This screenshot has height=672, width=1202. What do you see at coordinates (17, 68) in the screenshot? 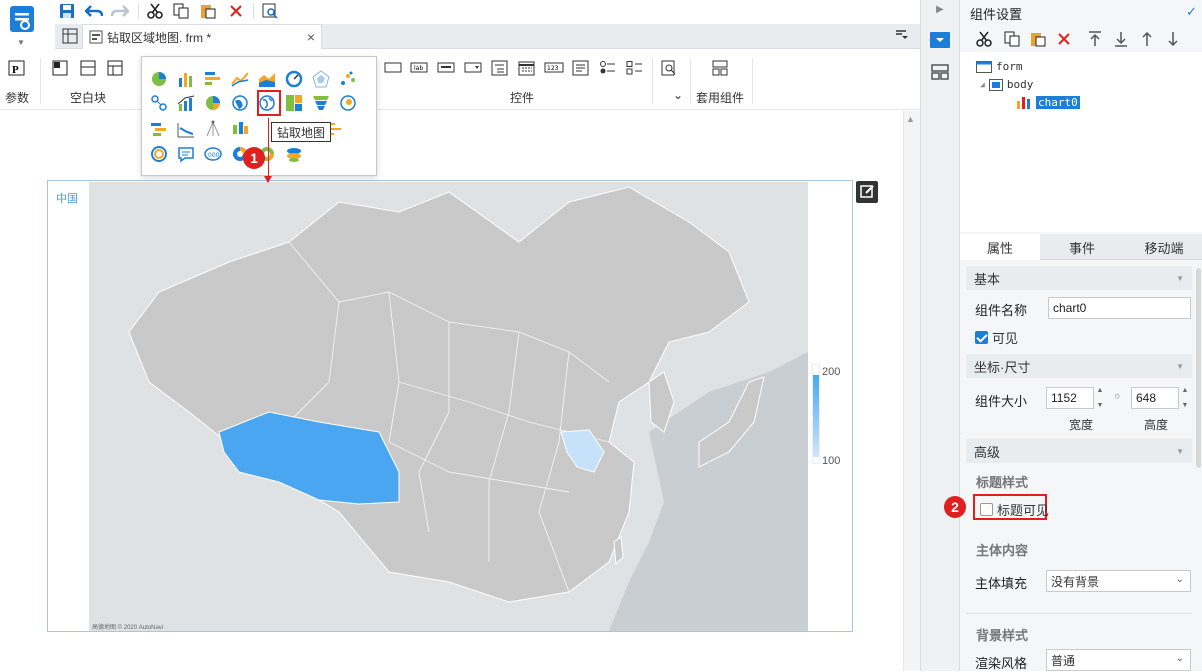
I see `parameter-icon: P` at bounding box center [17, 68].